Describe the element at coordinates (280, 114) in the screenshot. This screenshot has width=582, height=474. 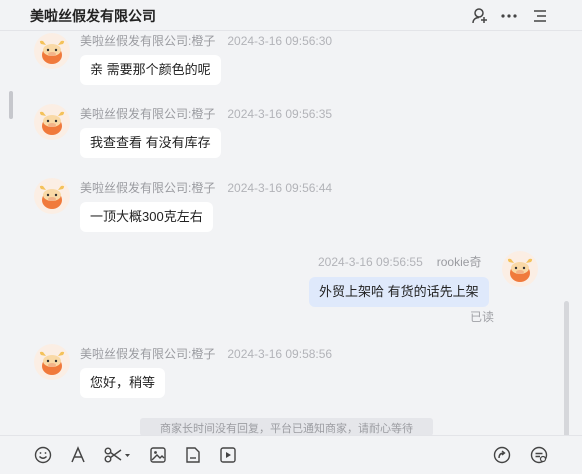
I see `message-time: 2024-3-16 09:56:35` at that location.